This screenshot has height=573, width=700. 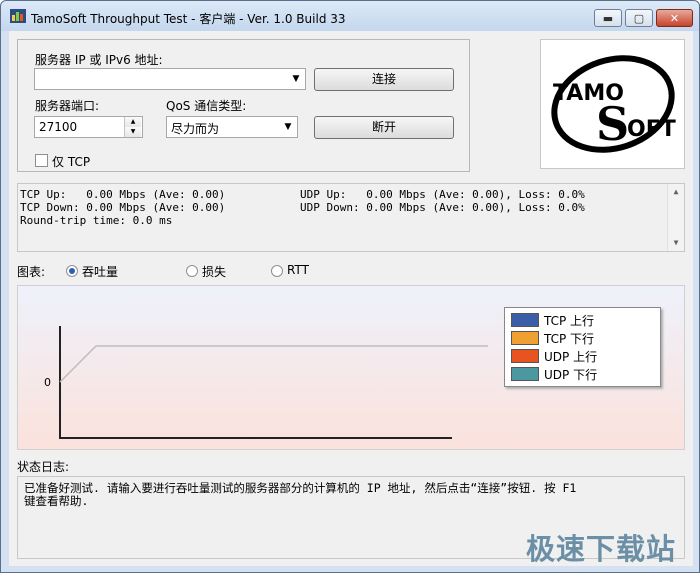 I want to click on disconnect-button: 断开, so click(x=384, y=127).